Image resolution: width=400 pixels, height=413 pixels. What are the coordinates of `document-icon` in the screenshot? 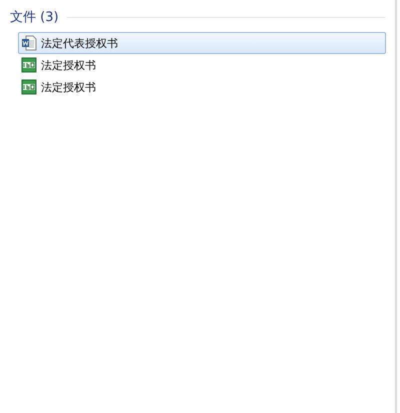 It's located at (29, 43).